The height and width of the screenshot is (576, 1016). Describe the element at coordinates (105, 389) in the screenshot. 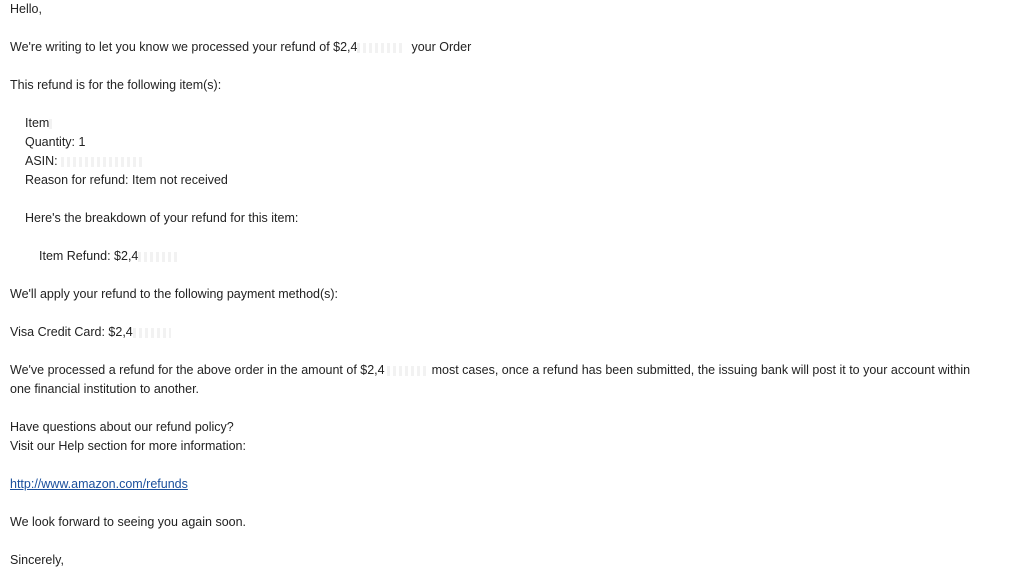

I see `processed-notice-cont: one financial institution to another.` at that location.